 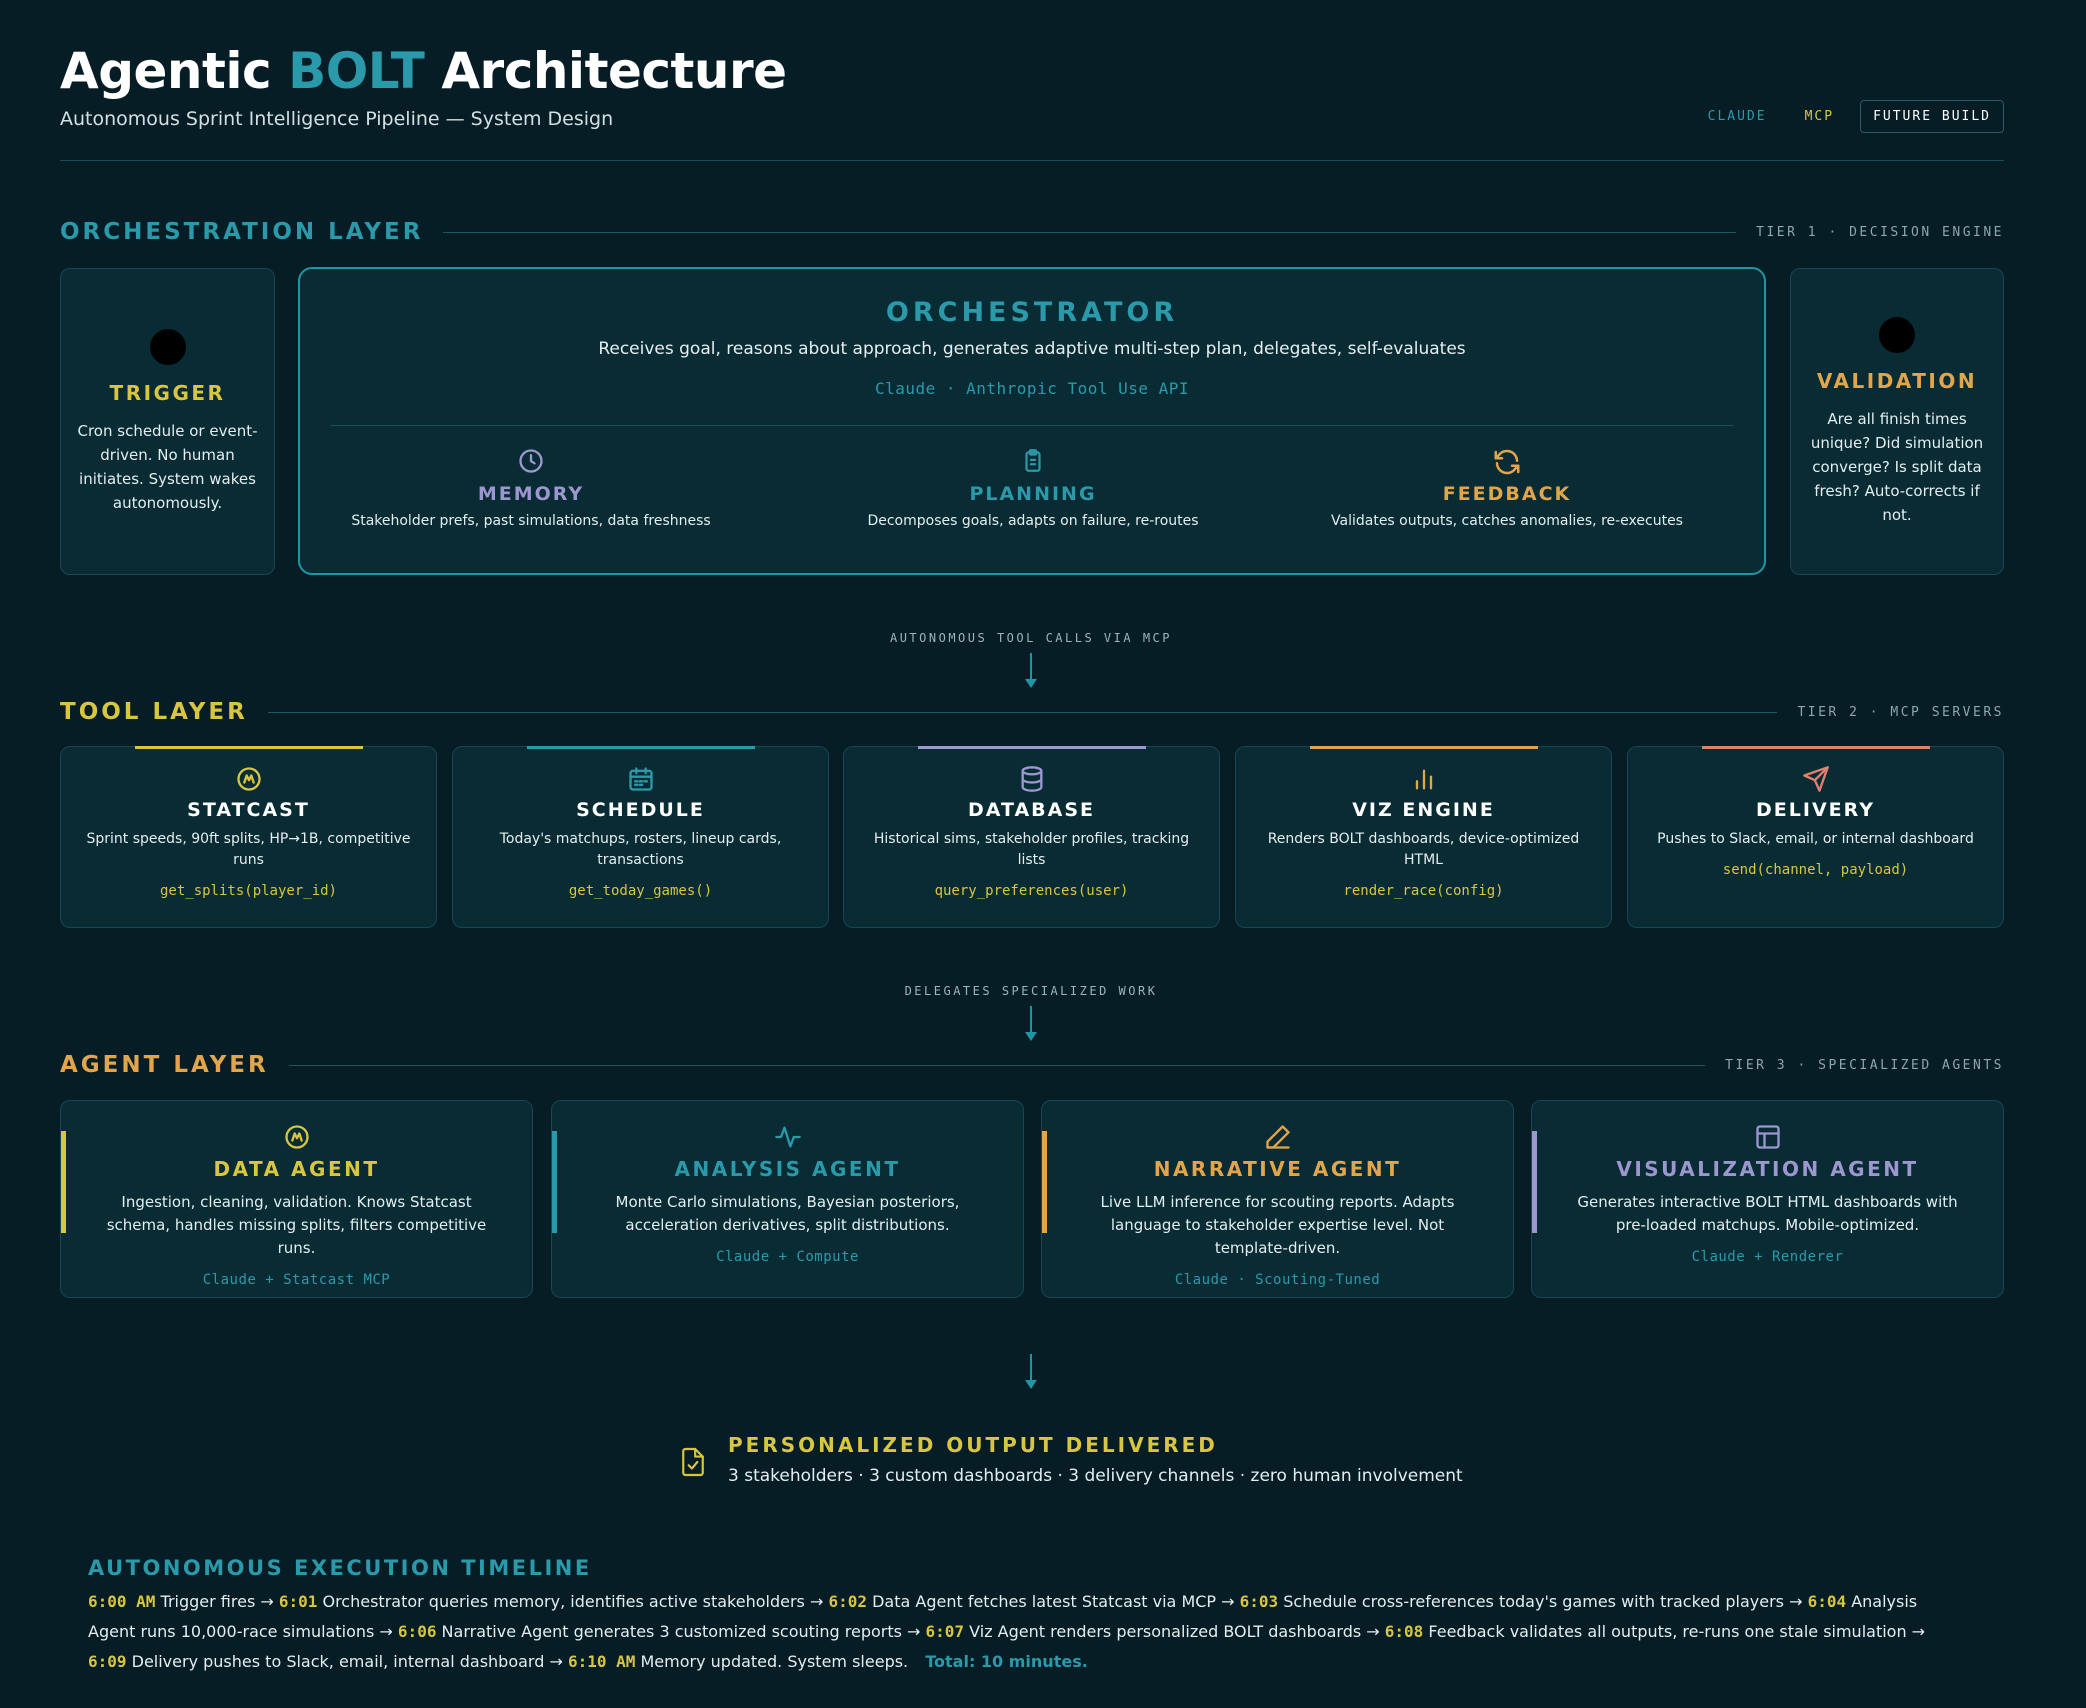 What do you see at coordinates (614, 71) in the screenshot?
I see `title-suffix: Architecture` at bounding box center [614, 71].